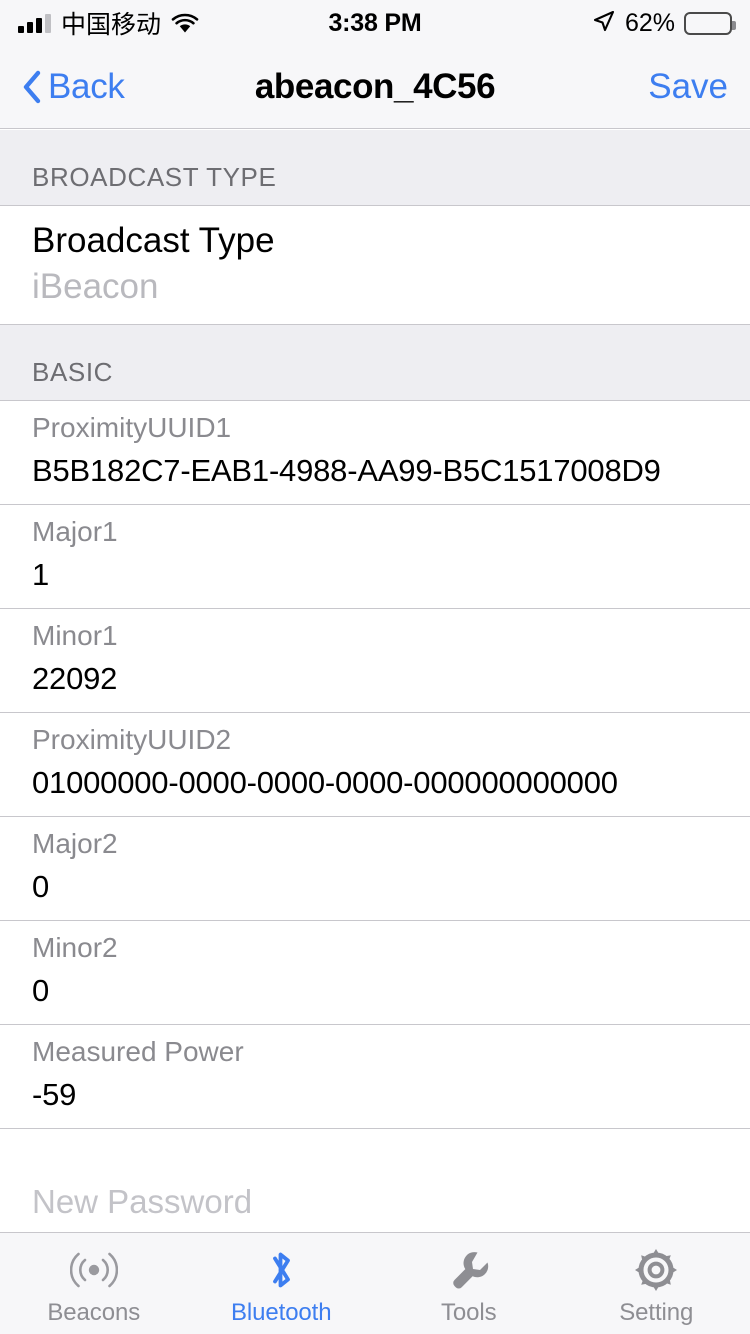 This screenshot has width=750, height=1334. I want to click on tab-setting: Setting, so click(656, 1283).